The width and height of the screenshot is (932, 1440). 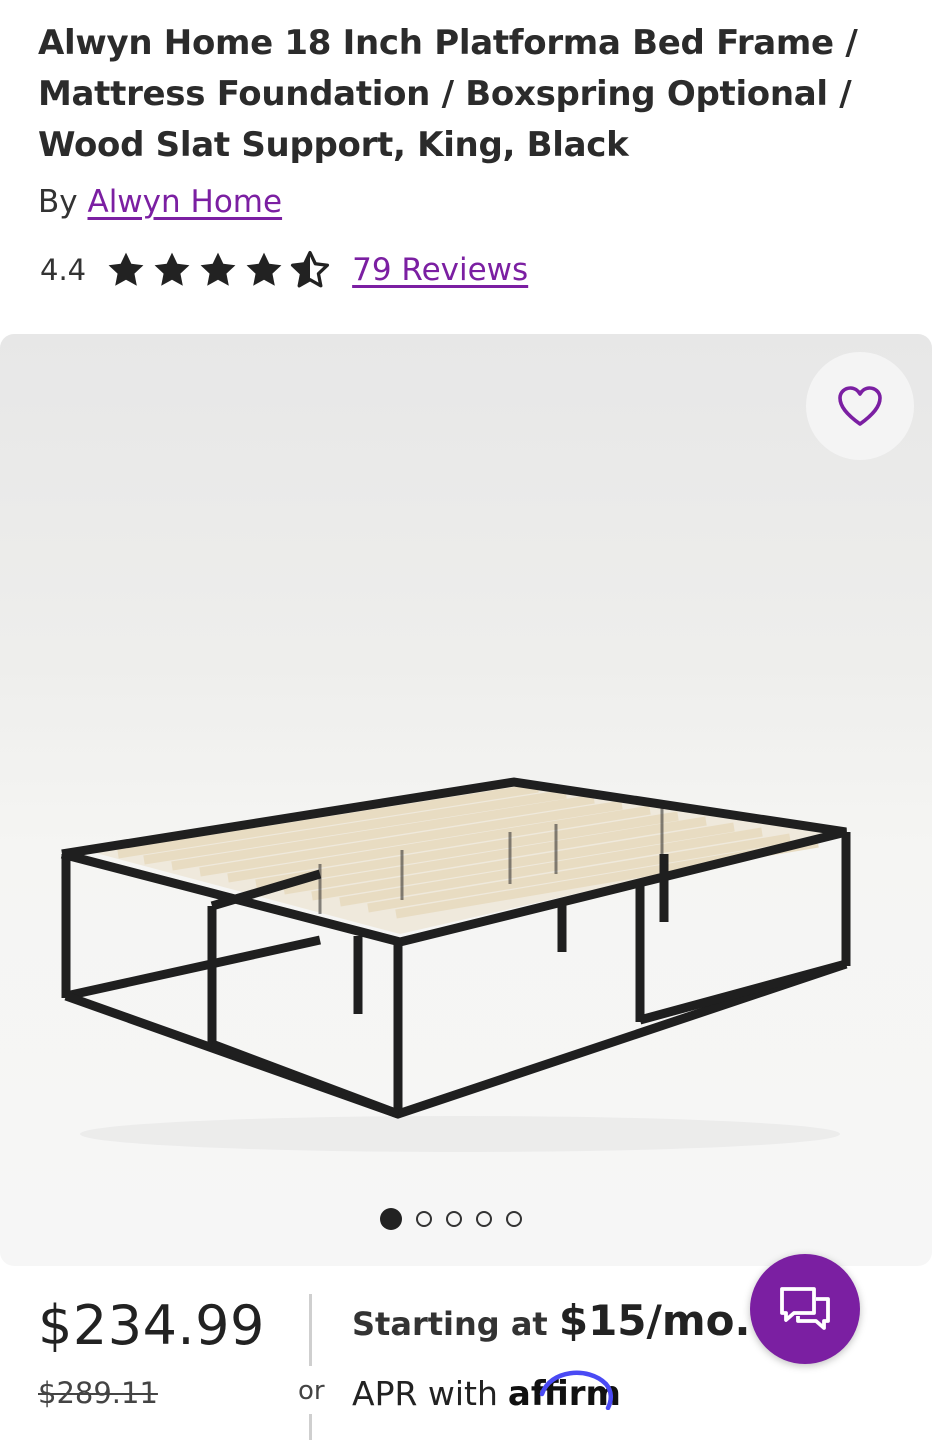 I want to click on original-price: $289.11, so click(x=98, y=1393).